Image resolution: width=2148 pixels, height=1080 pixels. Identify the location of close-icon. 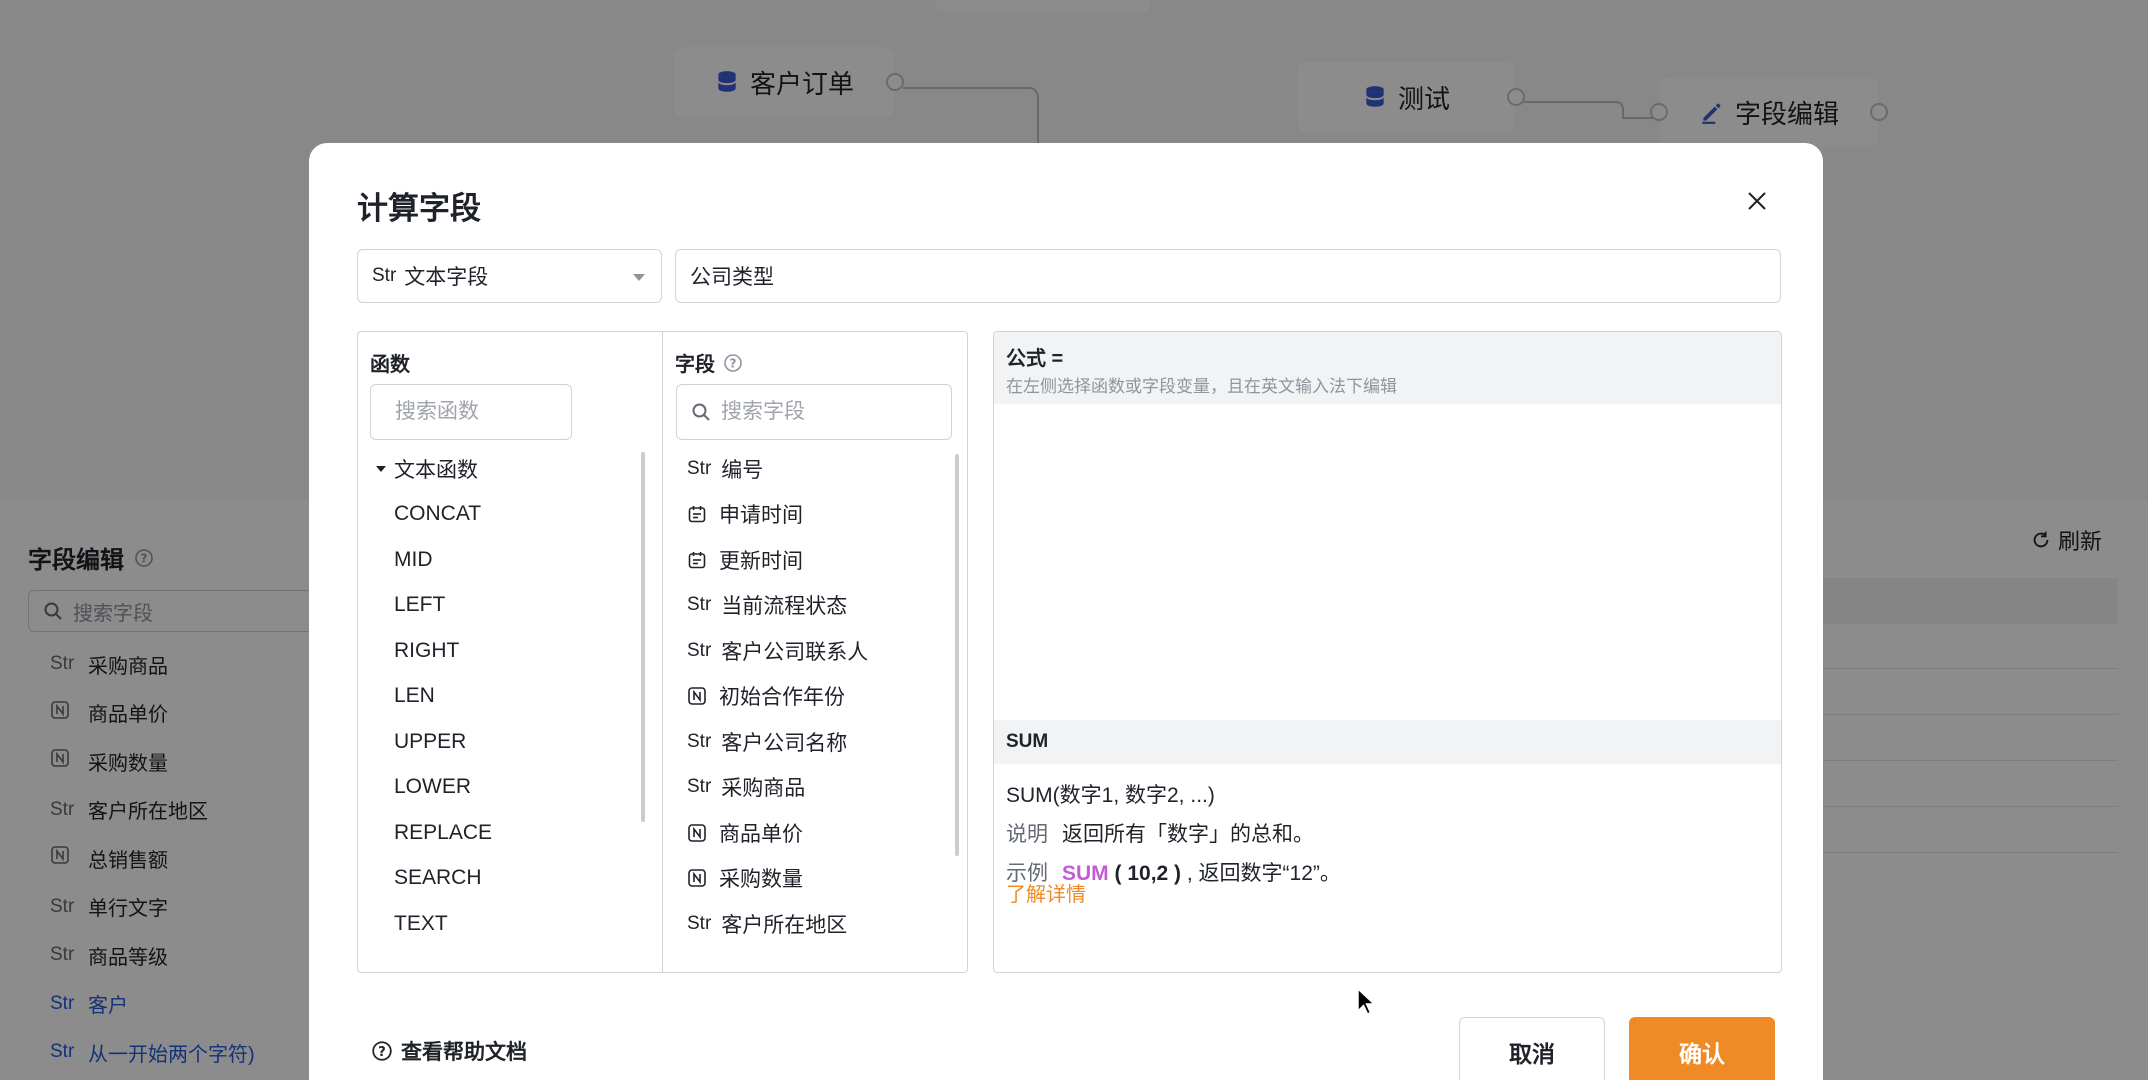
(1757, 201).